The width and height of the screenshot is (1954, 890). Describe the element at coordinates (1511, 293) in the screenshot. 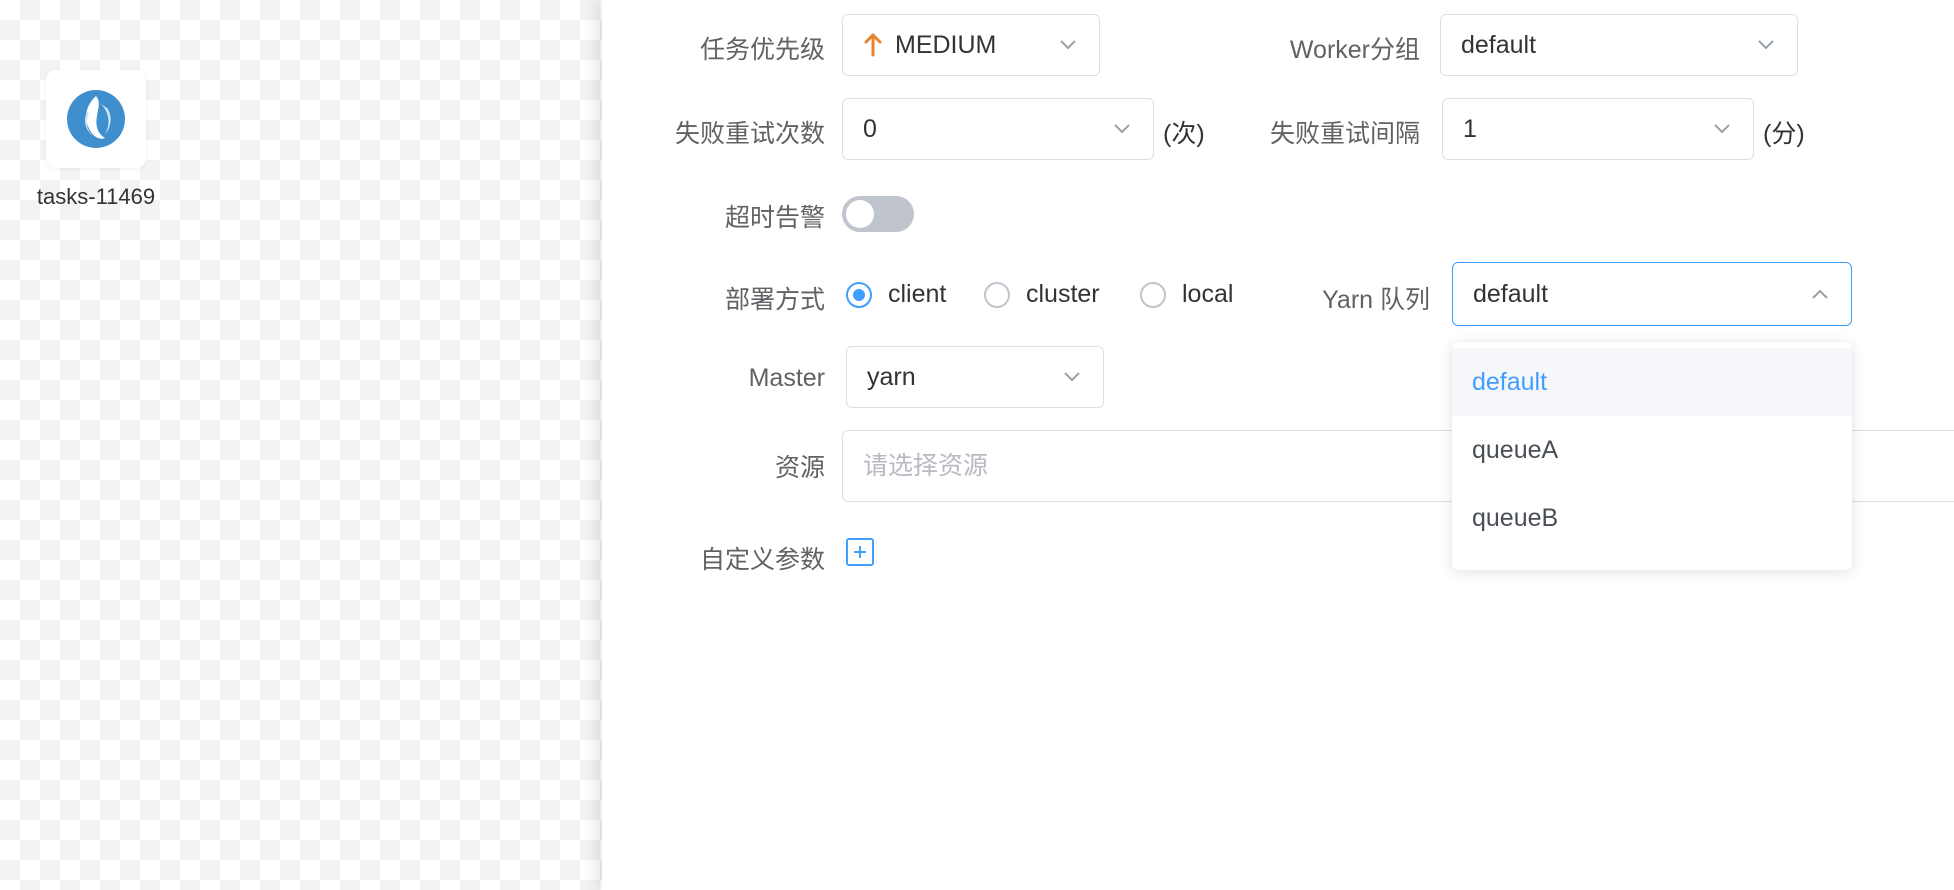

I see `yarn-queue-value: default` at that location.